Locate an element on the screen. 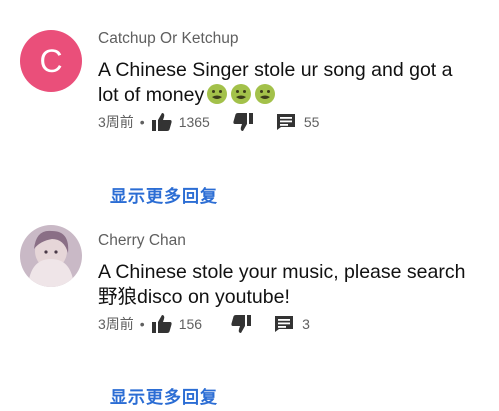 This screenshot has width=499, height=411. comment-text-line-2: lot of money is located at coordinates (293, 95).